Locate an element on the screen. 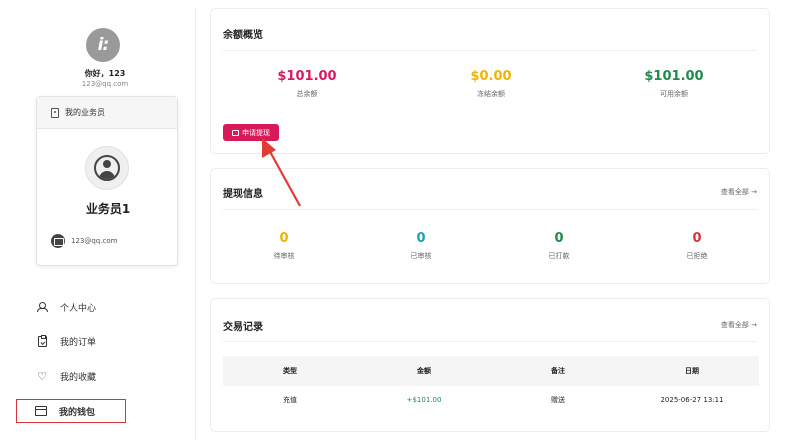 Image resolution: width=800 pixels, height=440 pixels. wallet-icon is located at coordinates (41, 411).